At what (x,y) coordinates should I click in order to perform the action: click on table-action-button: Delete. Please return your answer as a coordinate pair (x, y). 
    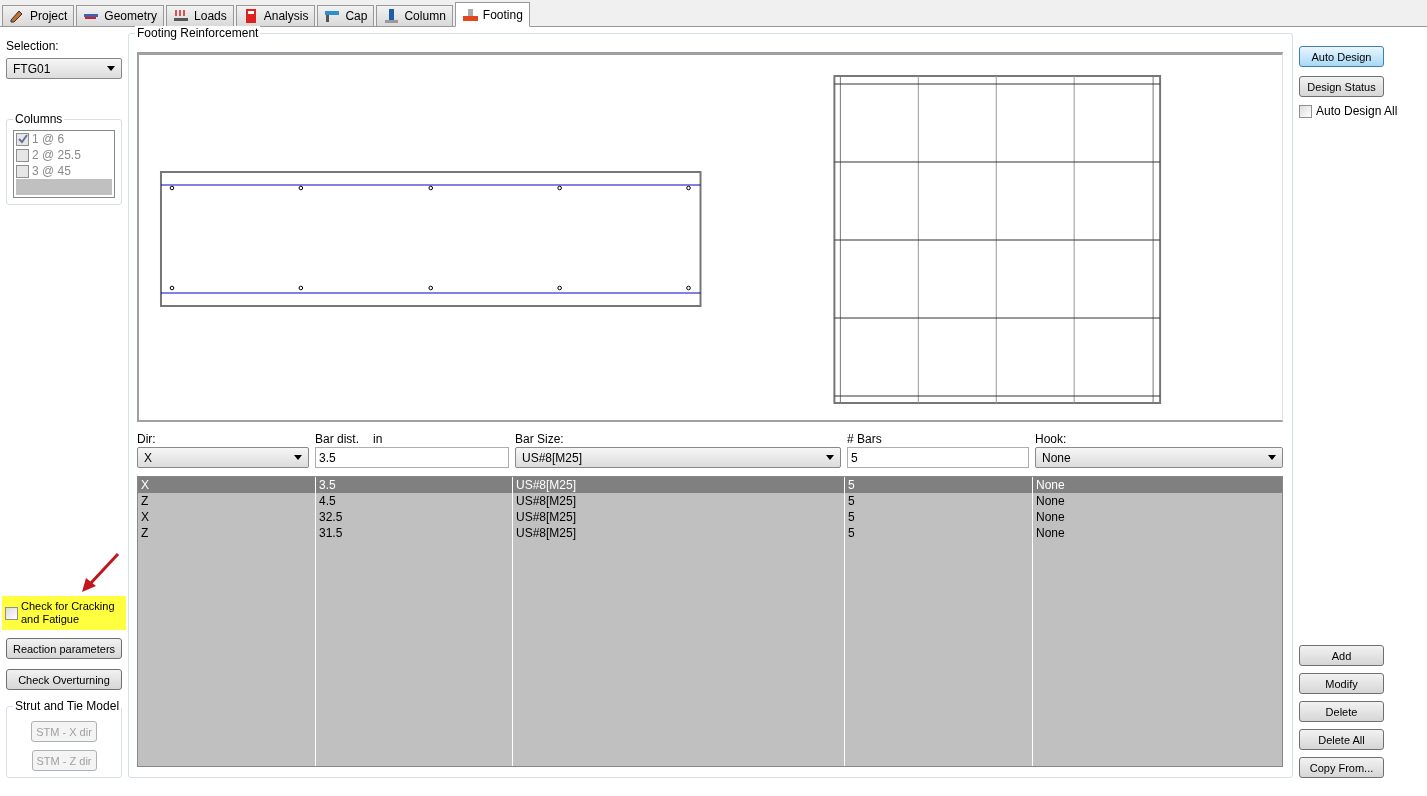
    Looking at the image, I should click on (1341, 711).